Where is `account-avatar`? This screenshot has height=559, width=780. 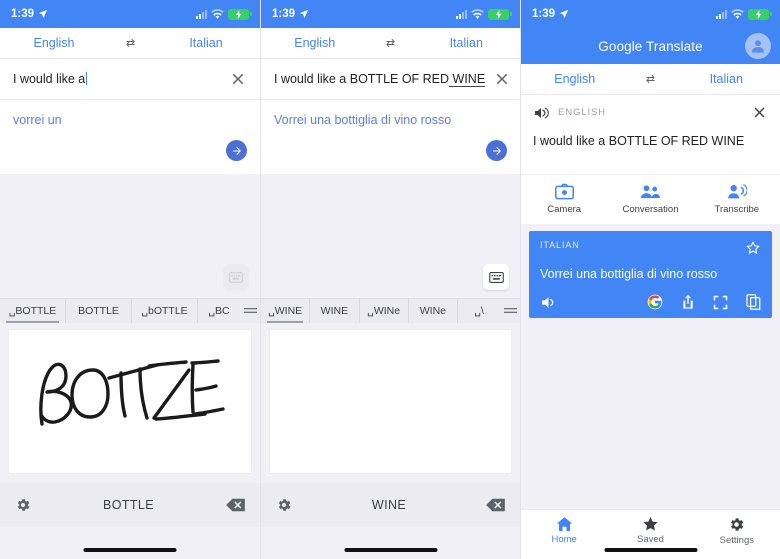 account-avatar is located at coordinates (758, 46).